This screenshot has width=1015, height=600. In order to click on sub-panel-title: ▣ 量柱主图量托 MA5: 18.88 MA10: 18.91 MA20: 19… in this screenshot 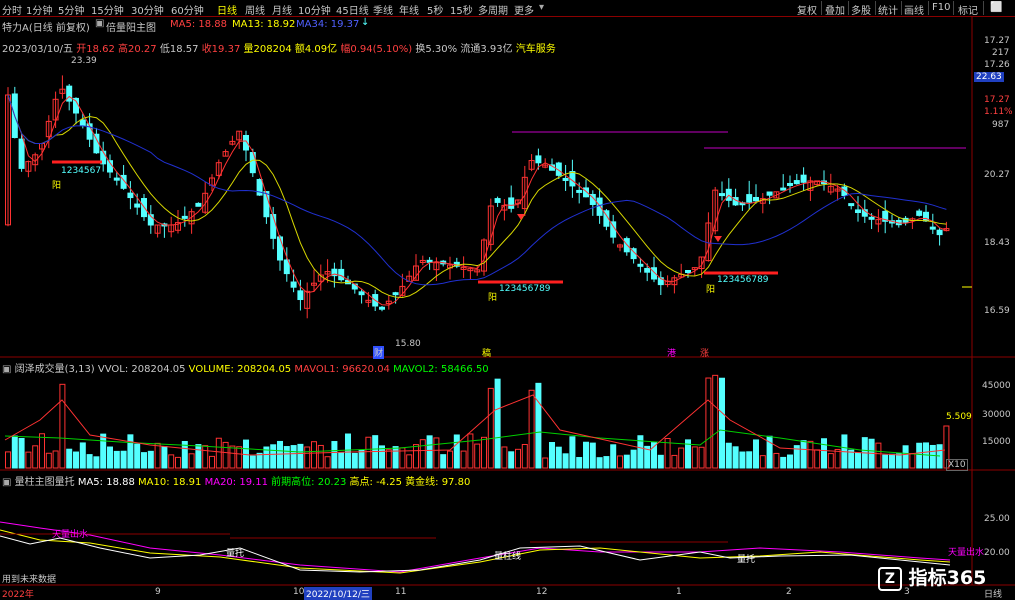, I will do `click(236, 480)`.